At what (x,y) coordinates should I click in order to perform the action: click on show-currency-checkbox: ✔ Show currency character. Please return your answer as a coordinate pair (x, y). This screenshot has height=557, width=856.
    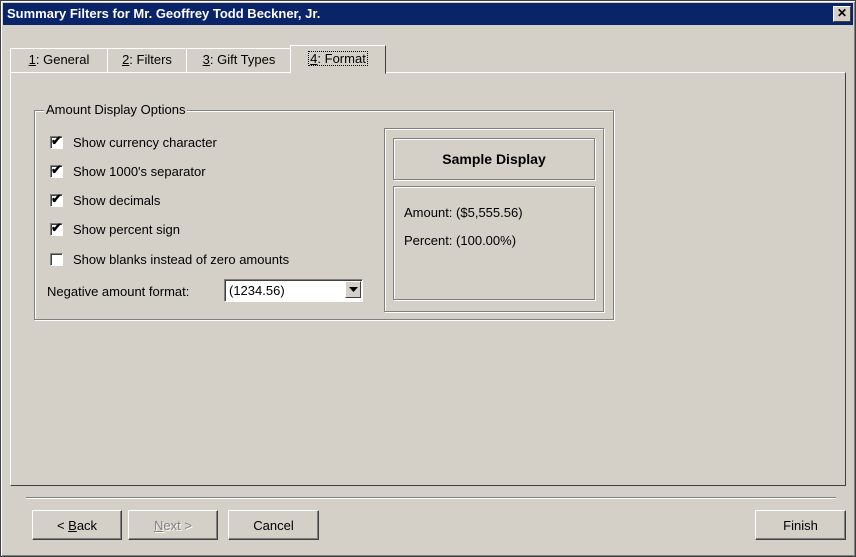
    Looking at the image, I should click on (133, 142).